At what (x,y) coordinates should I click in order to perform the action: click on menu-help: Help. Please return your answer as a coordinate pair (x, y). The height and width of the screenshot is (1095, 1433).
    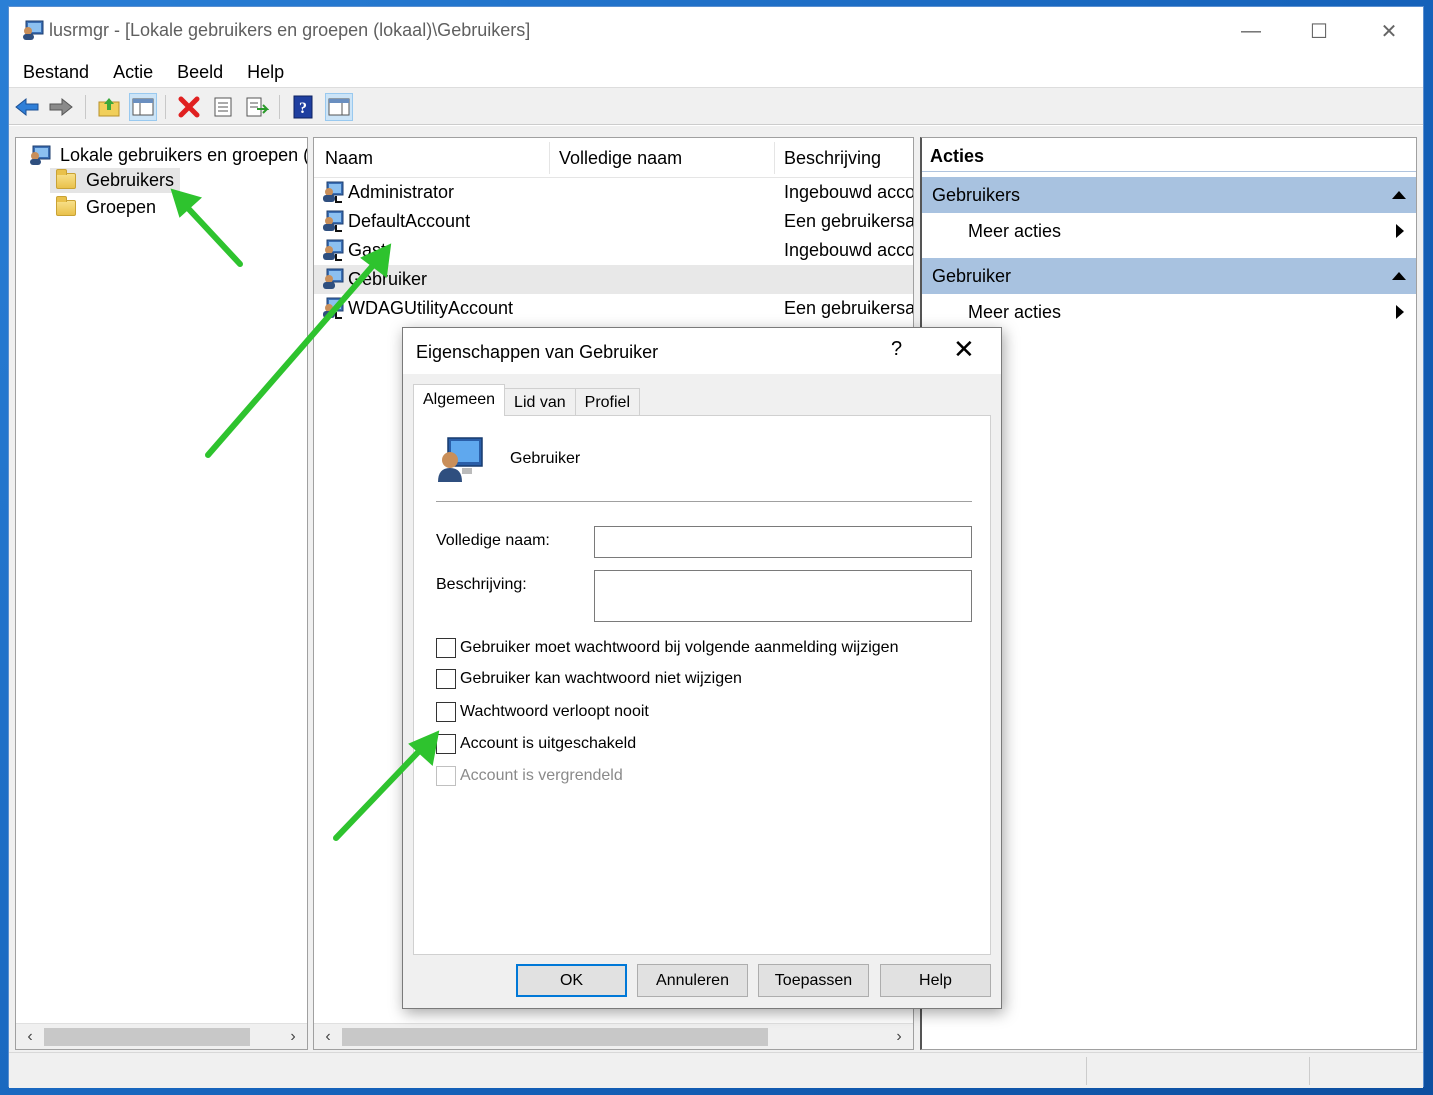
    Looking at the image, I should click on (265, 72).